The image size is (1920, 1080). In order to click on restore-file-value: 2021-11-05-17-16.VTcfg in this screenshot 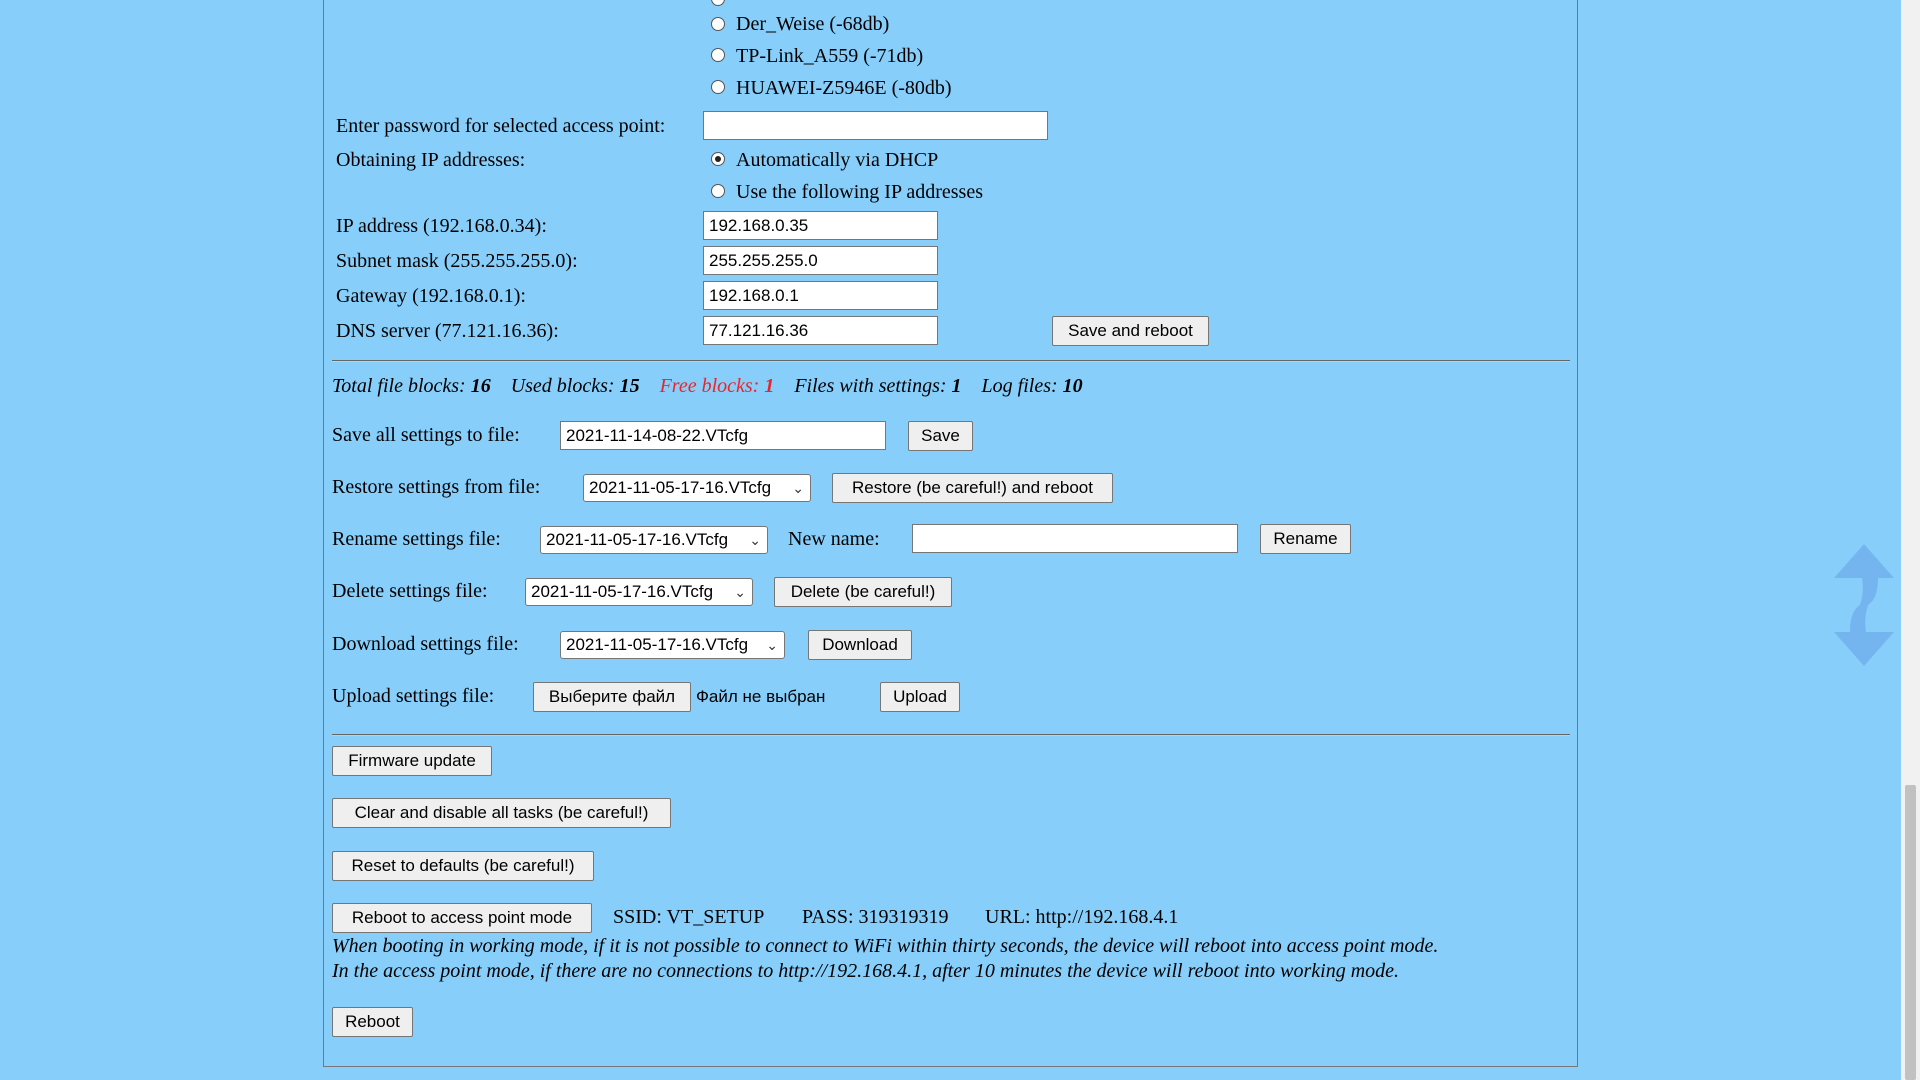, I will do `click(680, 487)`.